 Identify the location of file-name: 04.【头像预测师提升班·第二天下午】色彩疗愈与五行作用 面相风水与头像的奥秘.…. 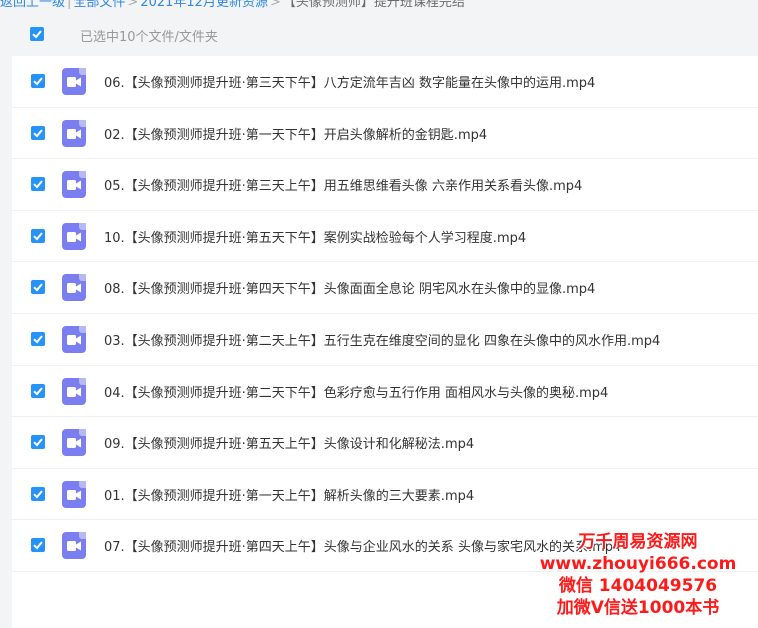
(356, 391).